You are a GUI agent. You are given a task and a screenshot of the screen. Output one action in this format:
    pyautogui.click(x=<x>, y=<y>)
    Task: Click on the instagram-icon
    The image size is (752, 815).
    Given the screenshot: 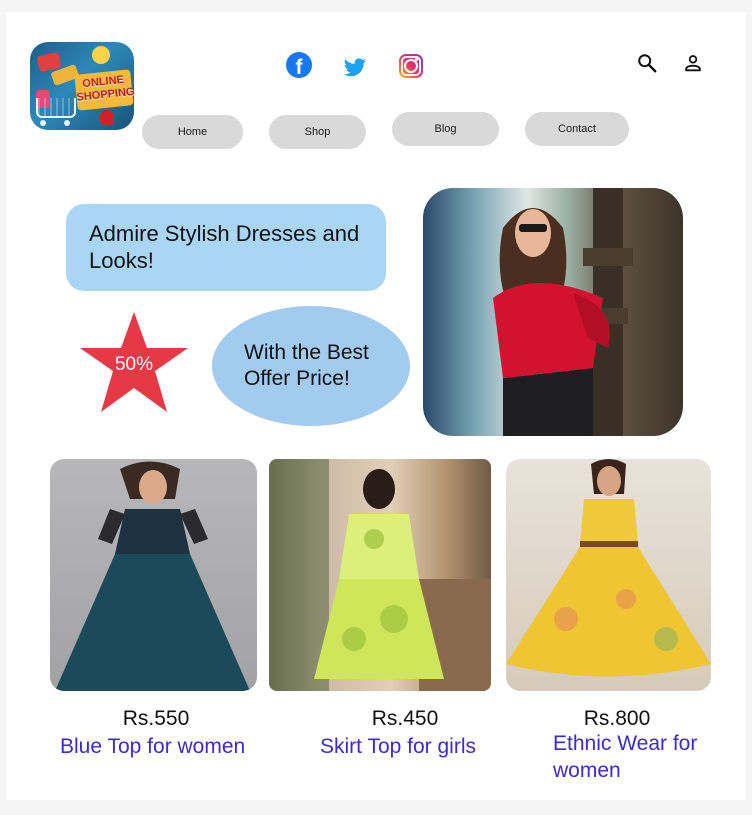 What is the action you would take?
    pyautogui.click(x=411, y=66)
    